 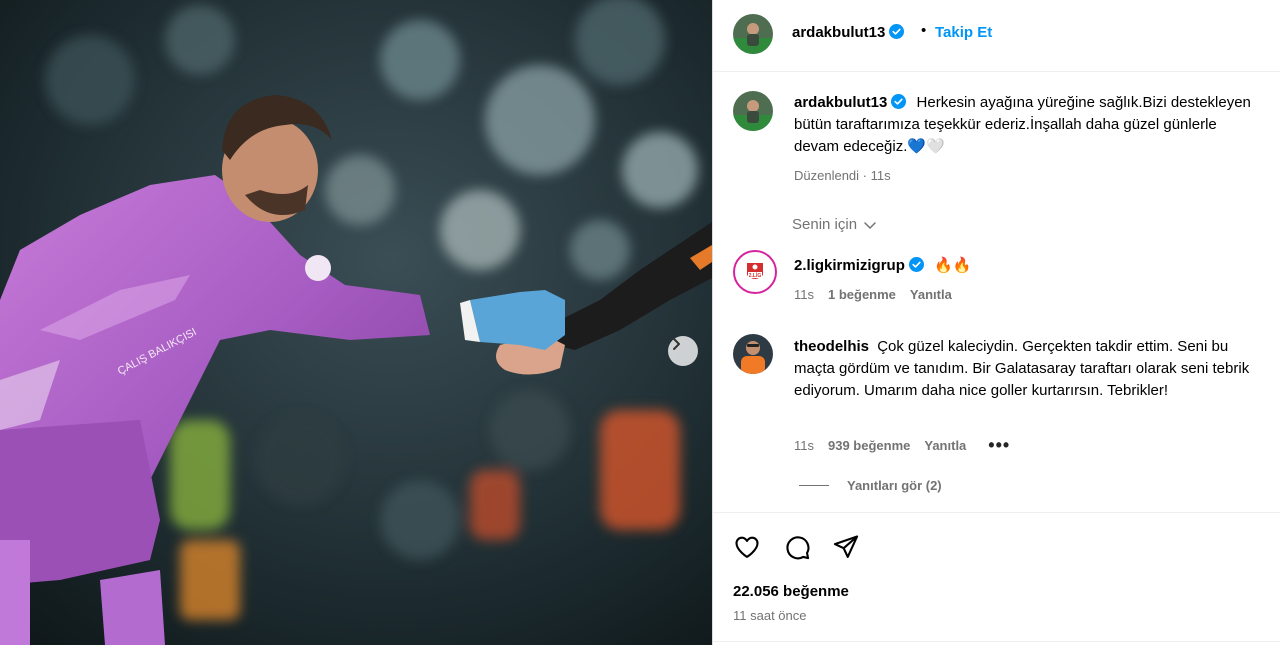 I want to click on like-button, so click(x=747, y=547).